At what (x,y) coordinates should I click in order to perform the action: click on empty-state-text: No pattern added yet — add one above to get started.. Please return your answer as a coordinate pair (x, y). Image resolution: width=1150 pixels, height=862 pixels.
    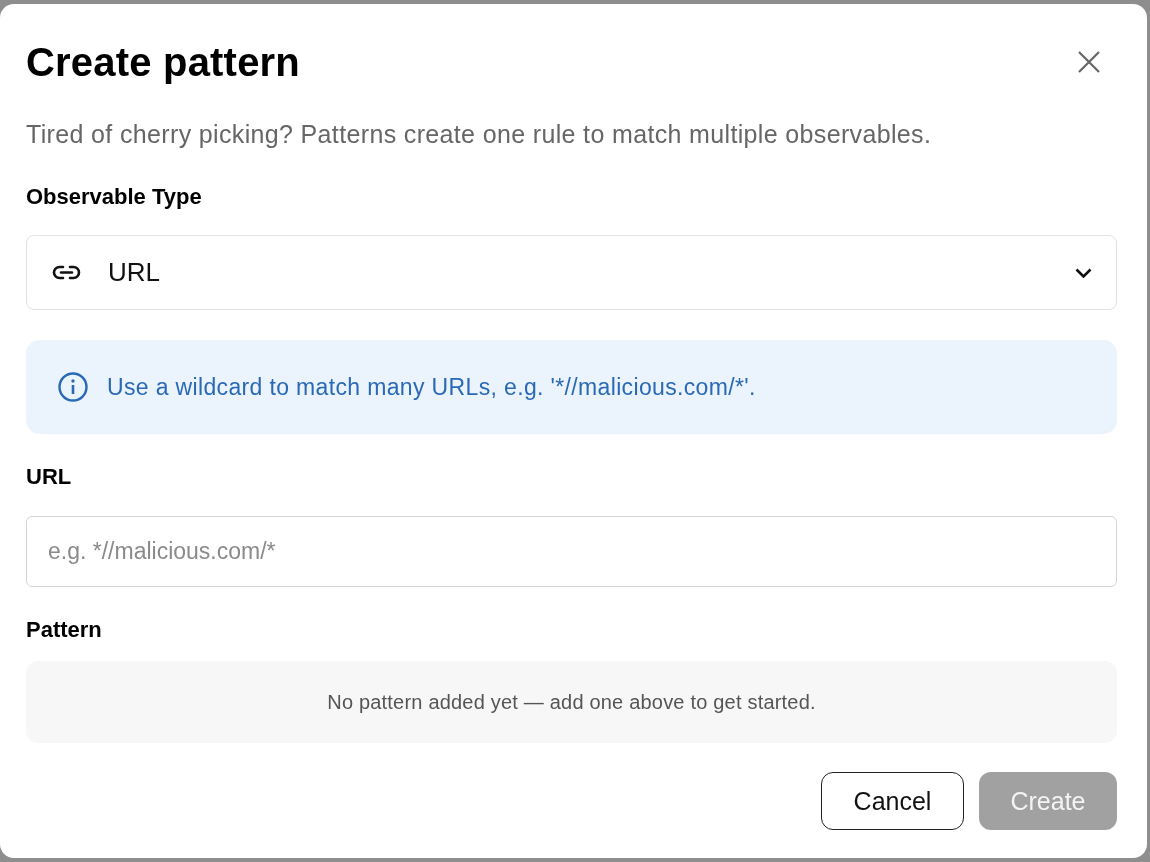
    Looking at the image, I should click on (571, 702).